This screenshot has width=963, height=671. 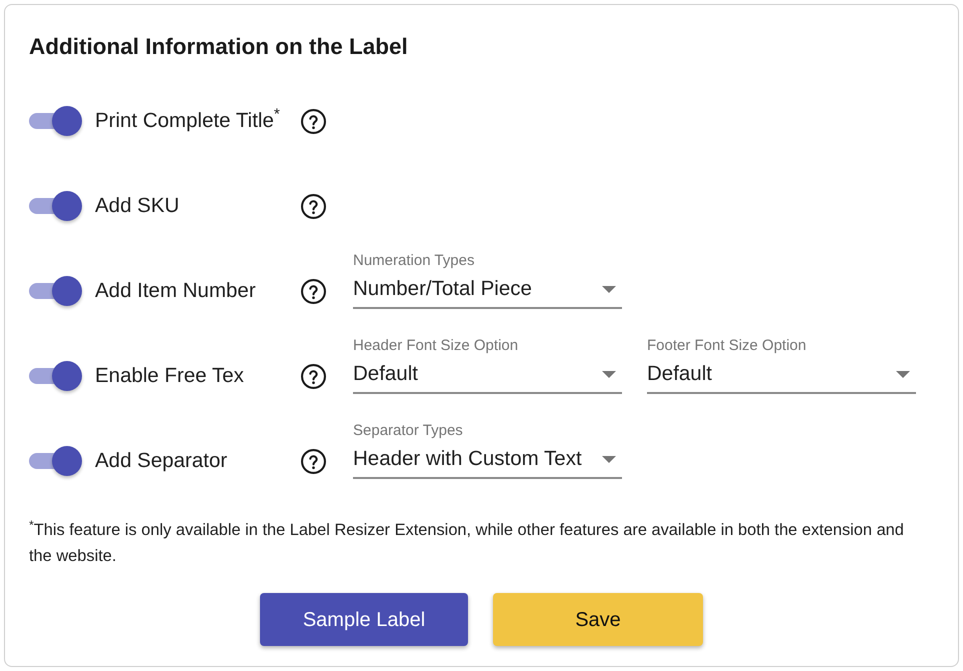 I want to click on footnote-text: $^{*}$This feature is only available in the Label Resizer Extension, while other features are available in both the extension and the website., so click(x=467, y=542).